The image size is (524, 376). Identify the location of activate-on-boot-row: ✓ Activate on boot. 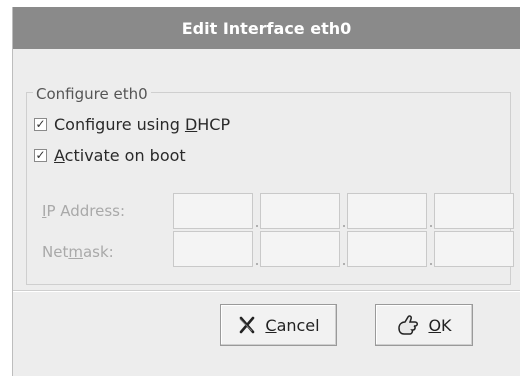
(110, 155).